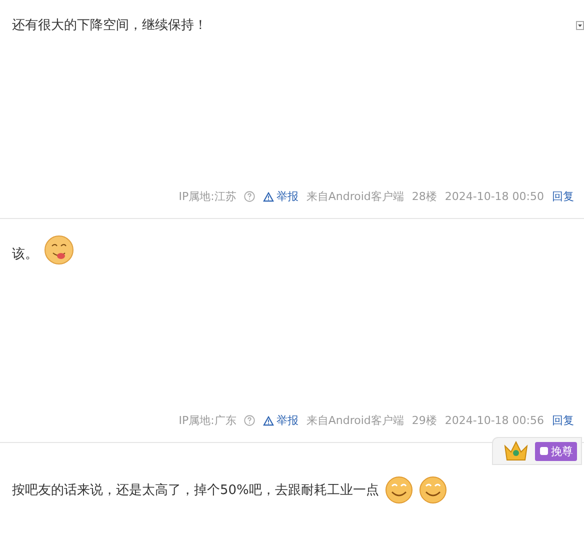 The image size is (584, 556). Describe the element at coordinates (195, 491) in the screenshot. I see `post-text: 按吧友的话来说，还是太高了，掉个50%吧，去跟耐耗工业一点` at that location.